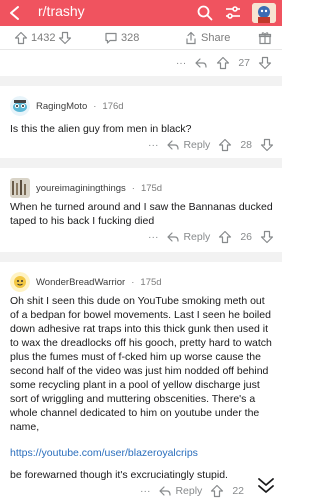 The image size is (320, 500). I want to click on upvote-count: 1432, so click(43, 38).